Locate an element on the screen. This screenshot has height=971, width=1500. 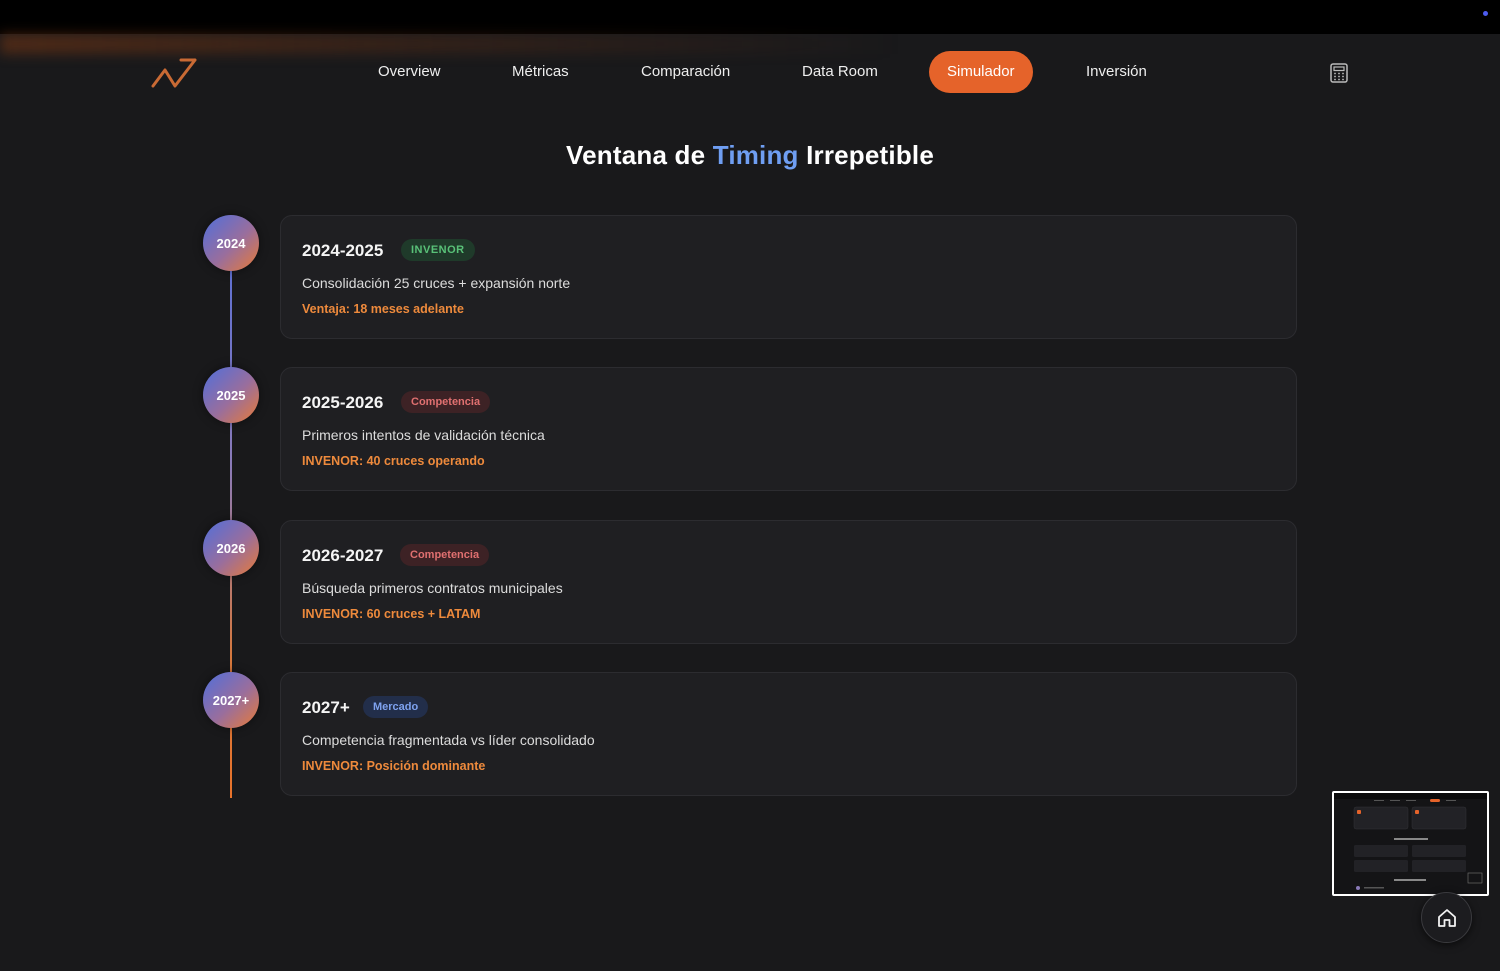
period-advantage: INVENOR: Posición dominante is located at coordinates (394, 766).